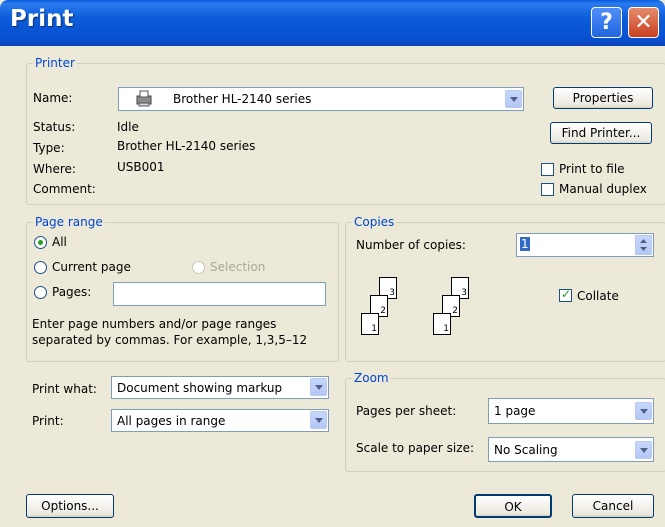 The height and width of the screenshot is (527, 665). Describe the element at coordinates (40, 292) in the screenshot. I see `pages-radio` at that location.